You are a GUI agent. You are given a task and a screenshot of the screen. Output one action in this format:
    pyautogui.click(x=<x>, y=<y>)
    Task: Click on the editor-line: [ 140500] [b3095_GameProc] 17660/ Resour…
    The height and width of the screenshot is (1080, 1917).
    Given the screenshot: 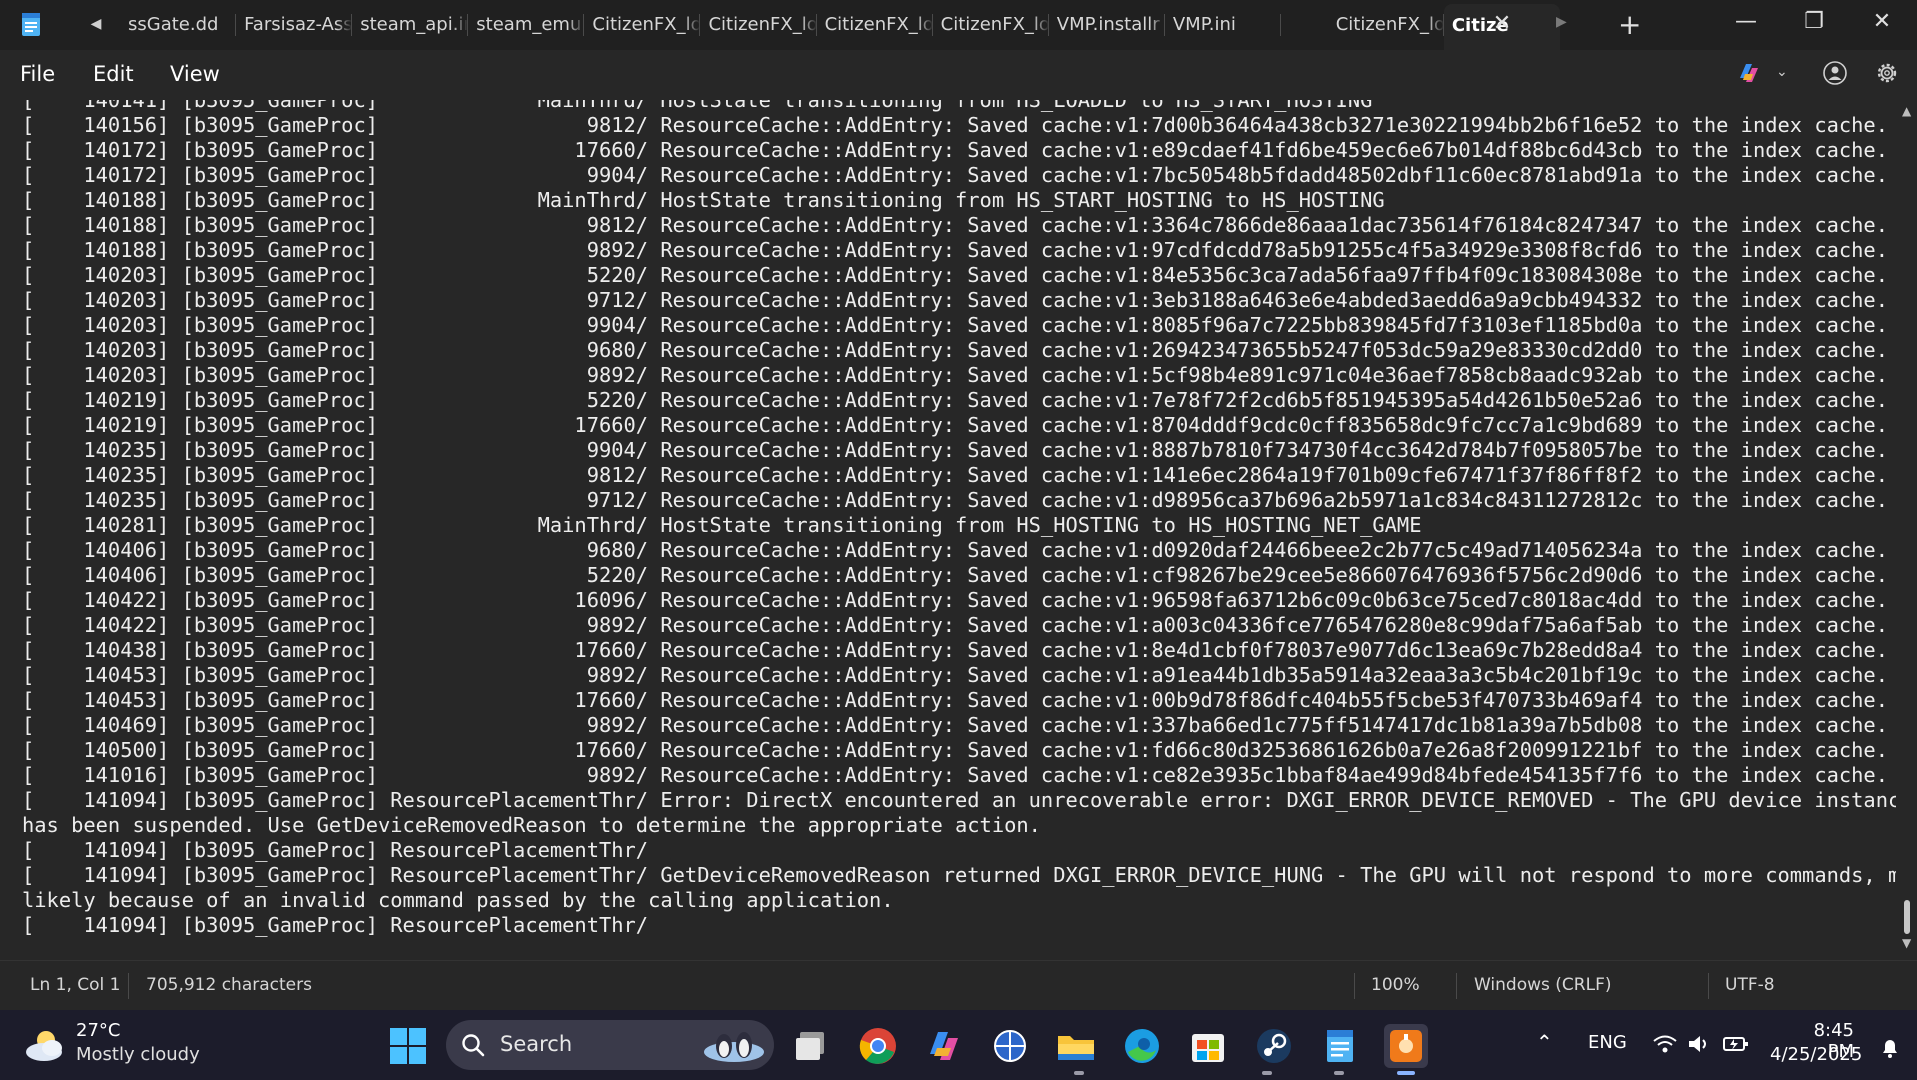 What is the action you would take?
    pyautogui.click(x=955, y=750)
    